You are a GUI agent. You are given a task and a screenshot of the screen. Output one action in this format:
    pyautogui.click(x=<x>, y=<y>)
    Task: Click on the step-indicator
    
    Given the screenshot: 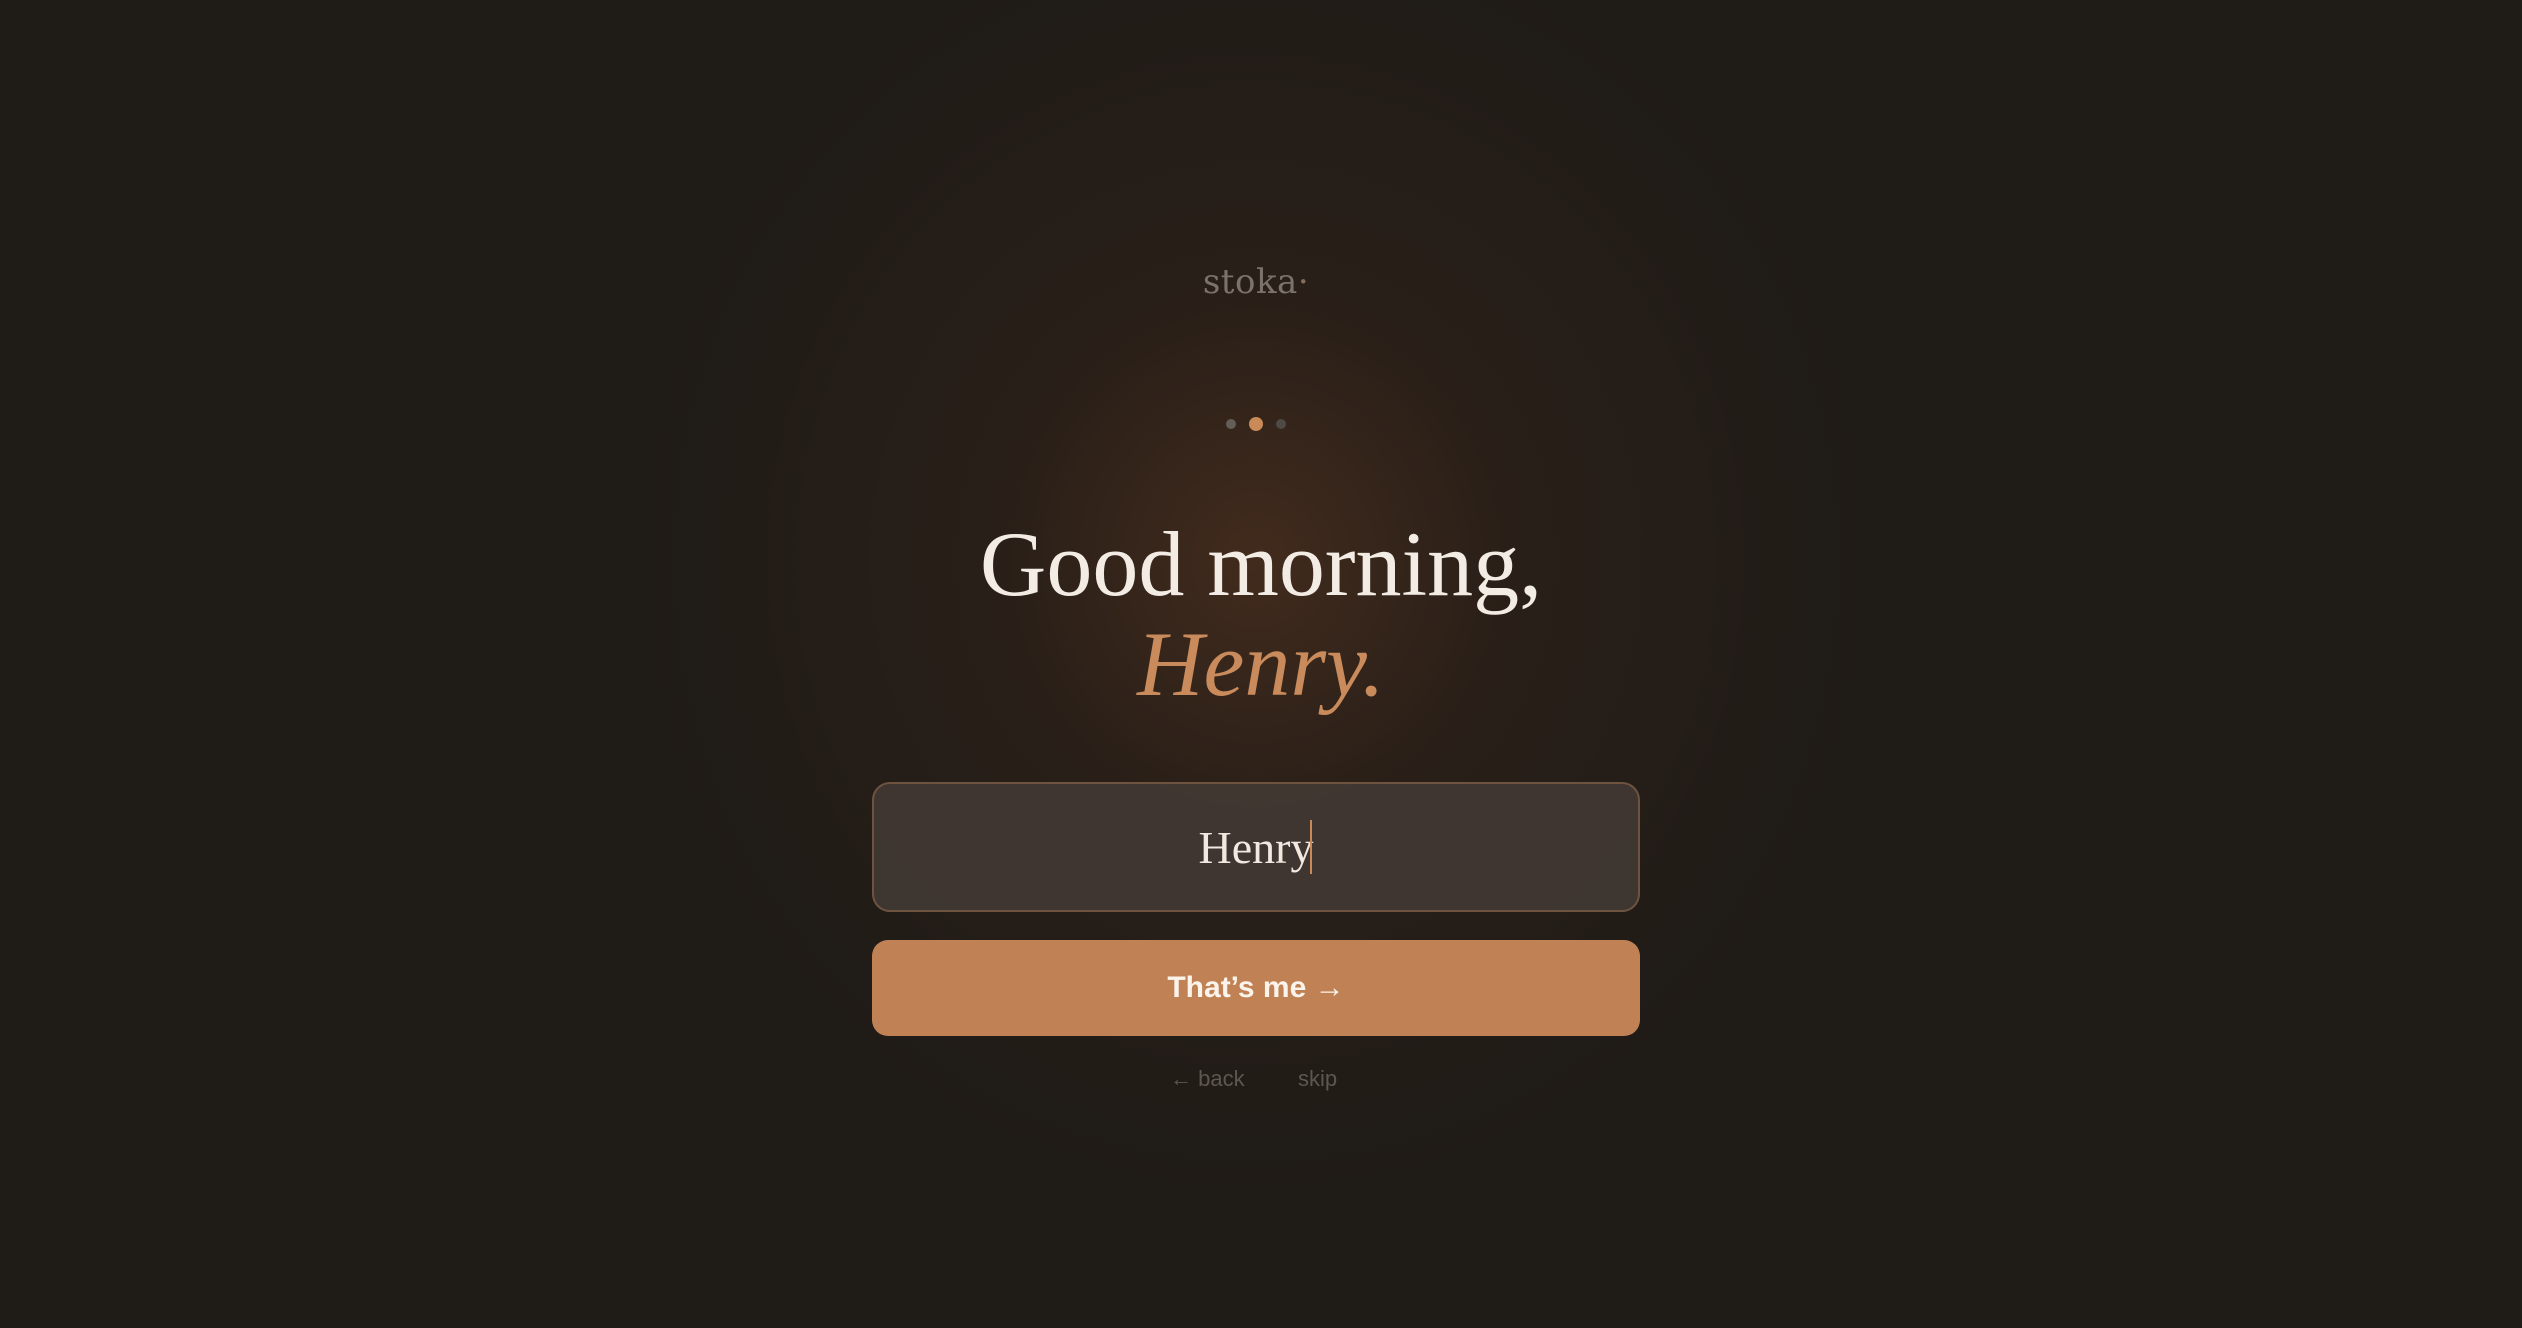 What is the action you would take?
    pyautogui.click(x=1256, y=424)
    